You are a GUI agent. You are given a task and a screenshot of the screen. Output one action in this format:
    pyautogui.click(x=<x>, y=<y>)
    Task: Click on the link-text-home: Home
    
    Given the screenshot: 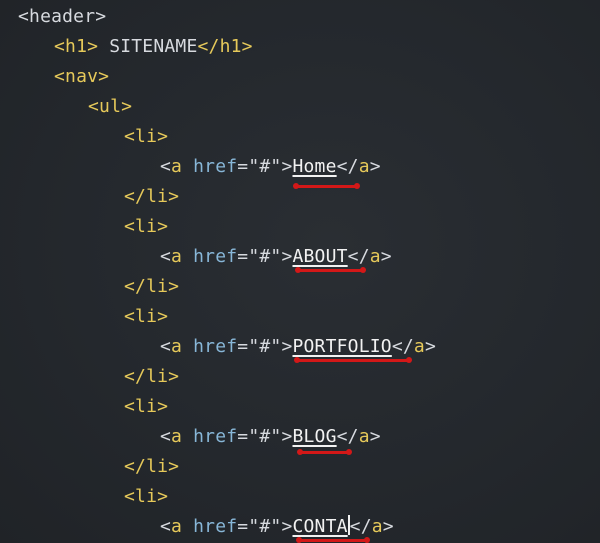 What is the action you would take?
    pyautogui.click(x=314, y=166)
    